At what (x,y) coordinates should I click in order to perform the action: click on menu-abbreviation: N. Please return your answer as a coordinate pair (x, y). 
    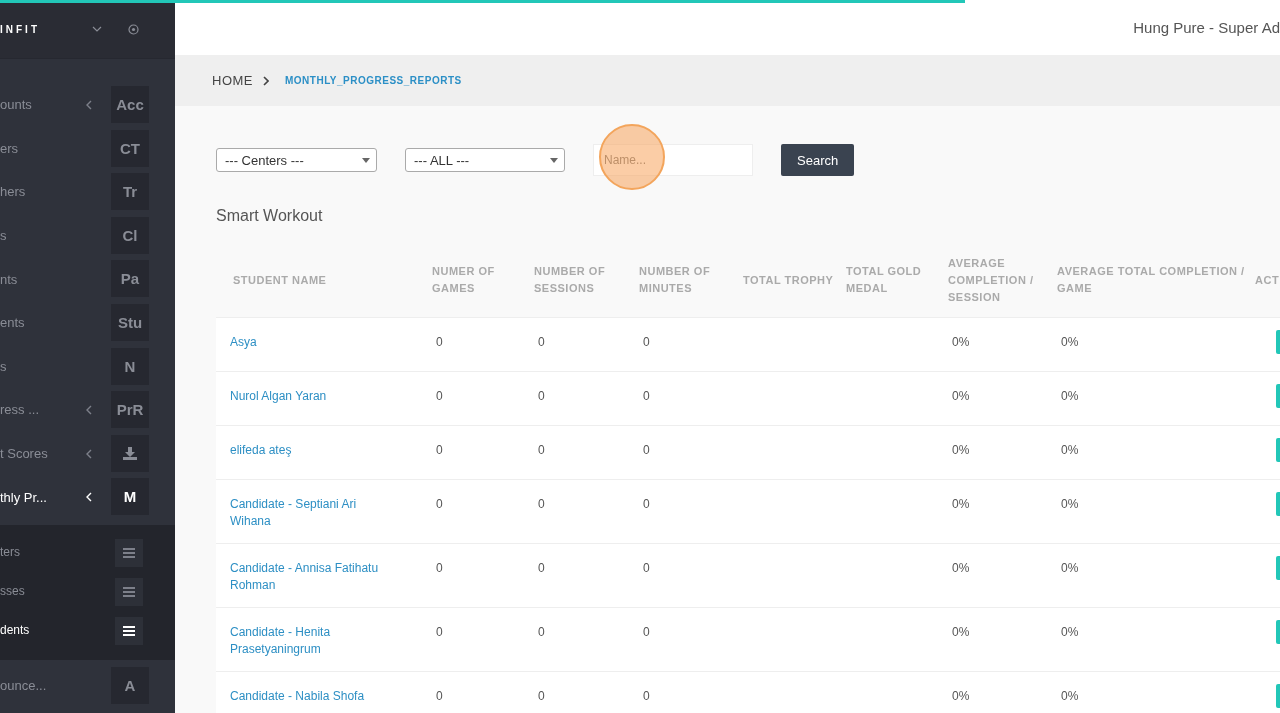
    Looking at the image, I should click on (130, 366).